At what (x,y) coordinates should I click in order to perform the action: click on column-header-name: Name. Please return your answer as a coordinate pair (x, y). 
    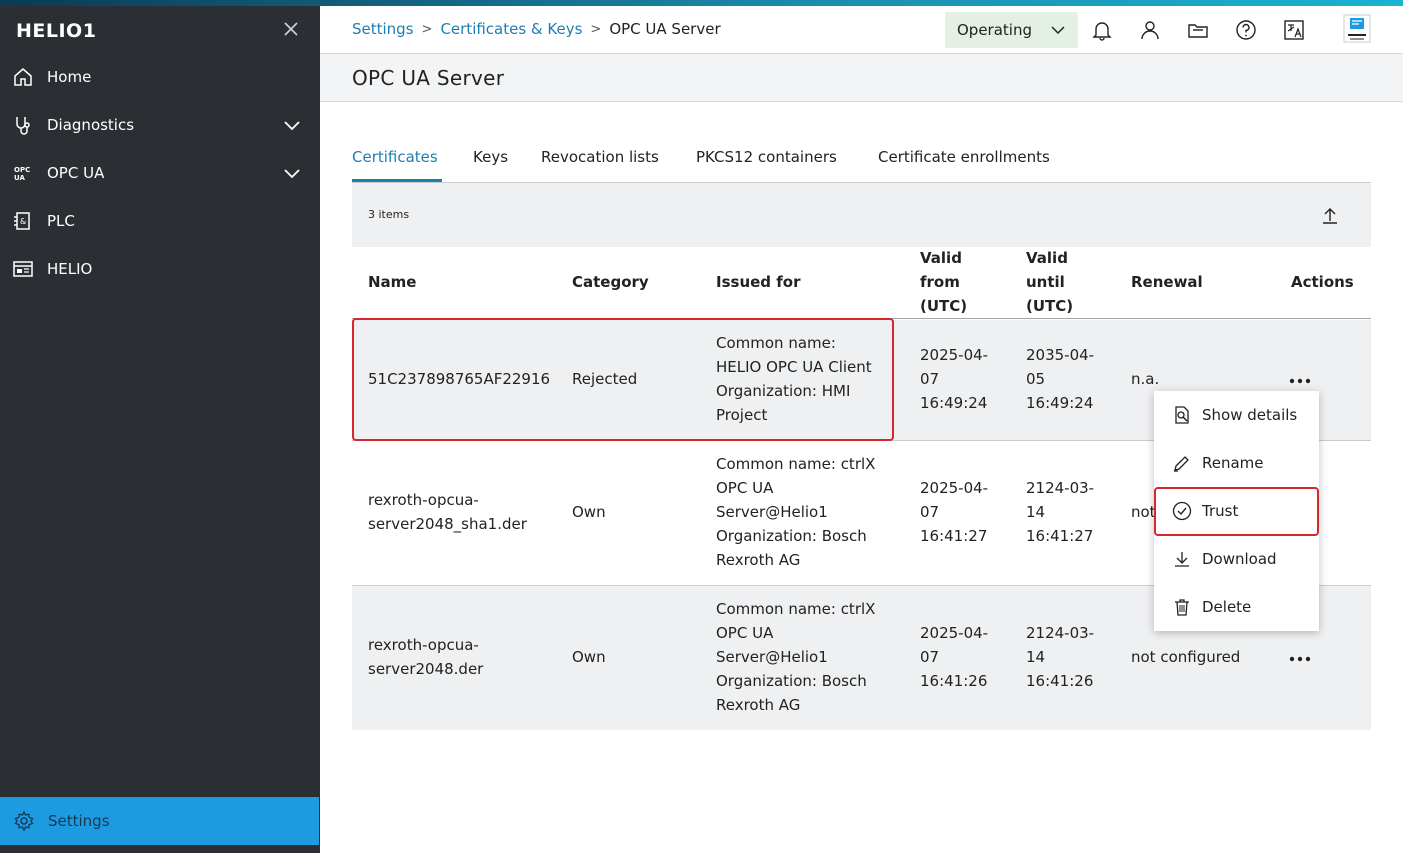
    Looking at the image, I should click on (392, 282).